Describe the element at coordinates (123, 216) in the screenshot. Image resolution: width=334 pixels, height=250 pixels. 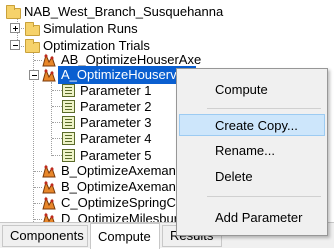
I see `tree-node-label: D_OptimizeMilesburg` at that location.